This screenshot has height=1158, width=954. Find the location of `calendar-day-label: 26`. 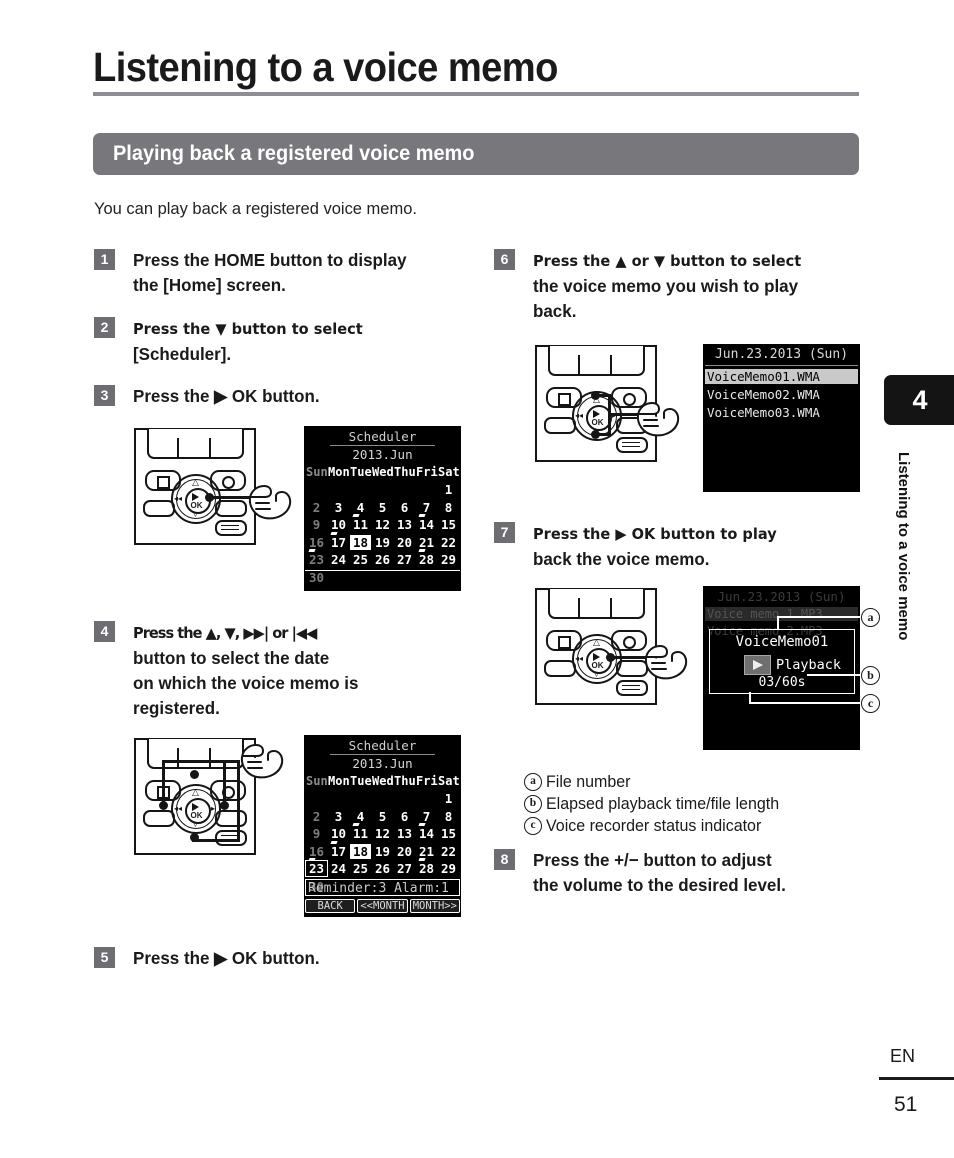

calendar-day-label: 26 is located at coordinates (382, 868).